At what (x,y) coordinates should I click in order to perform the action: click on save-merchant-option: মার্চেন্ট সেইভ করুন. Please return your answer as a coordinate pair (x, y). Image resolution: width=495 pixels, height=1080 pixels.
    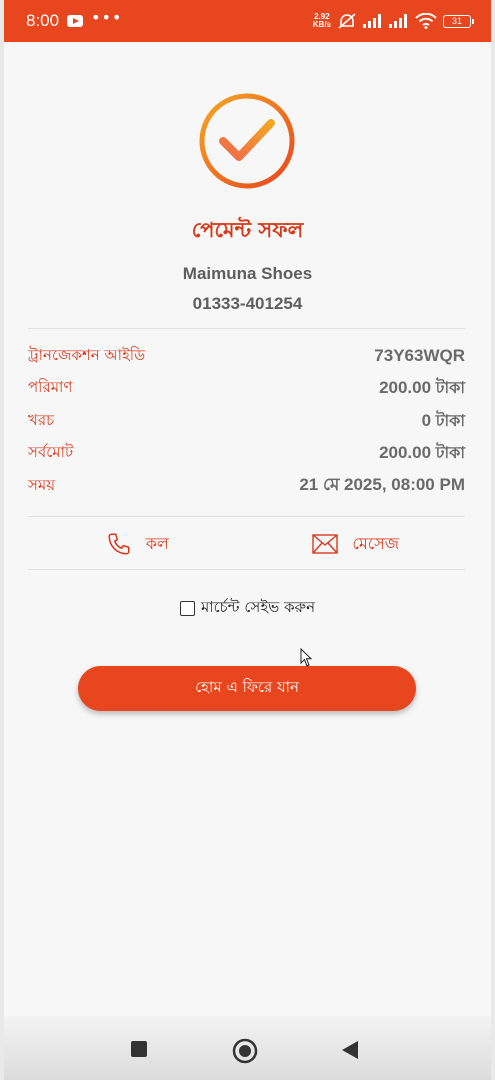
    Looking at the image, I should click on (247, 608).